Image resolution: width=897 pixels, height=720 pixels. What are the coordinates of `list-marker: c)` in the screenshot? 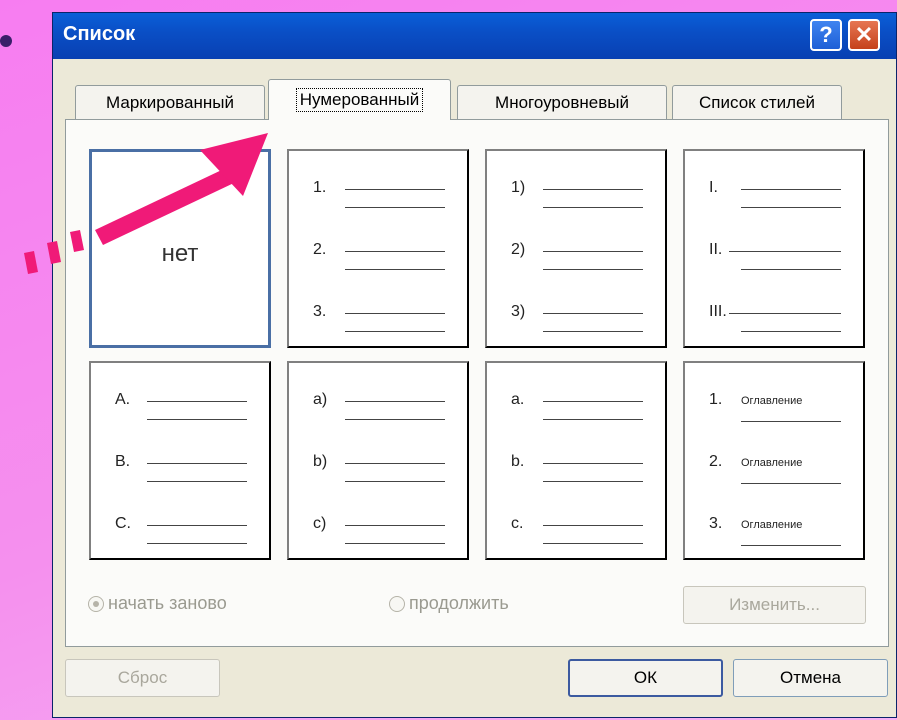 It's located at (320, 523).